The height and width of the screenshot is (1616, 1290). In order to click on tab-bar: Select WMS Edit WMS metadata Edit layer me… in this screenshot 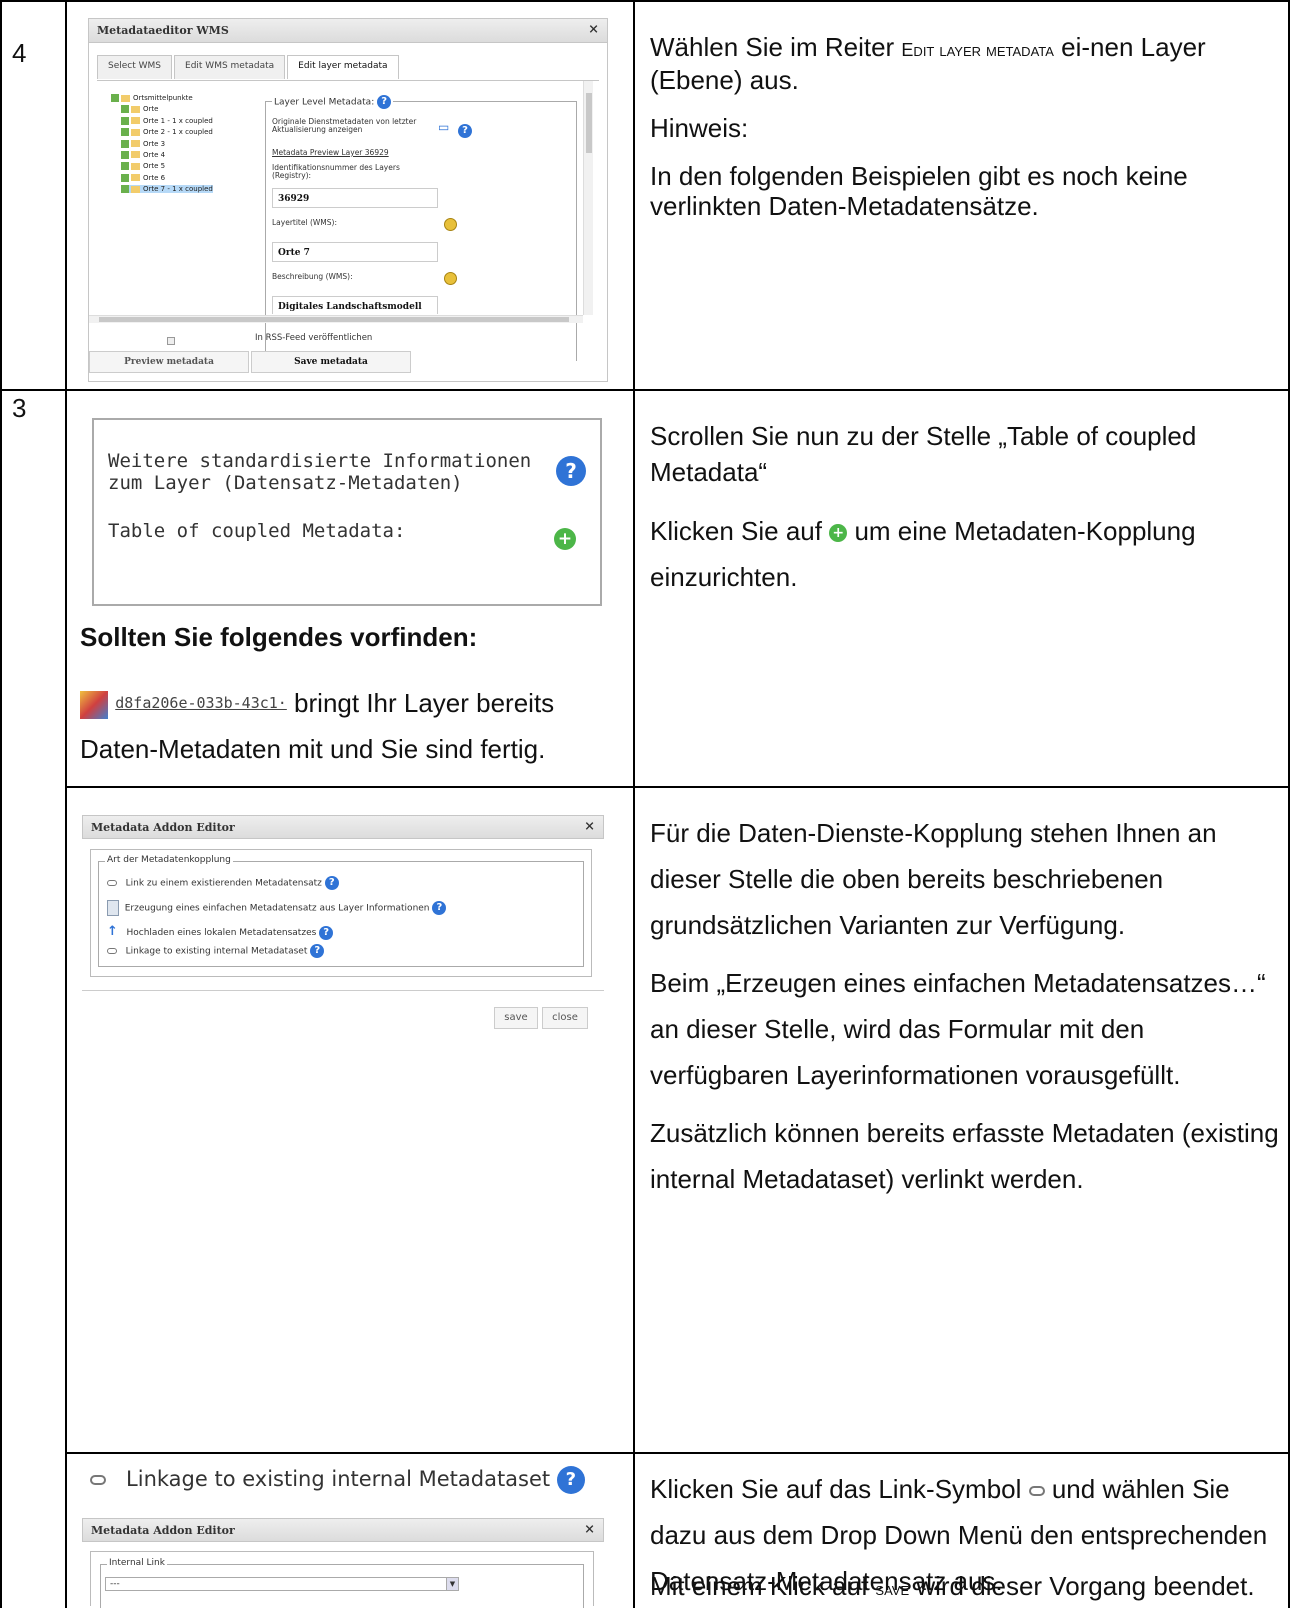, I will do `click(348, 68)`.